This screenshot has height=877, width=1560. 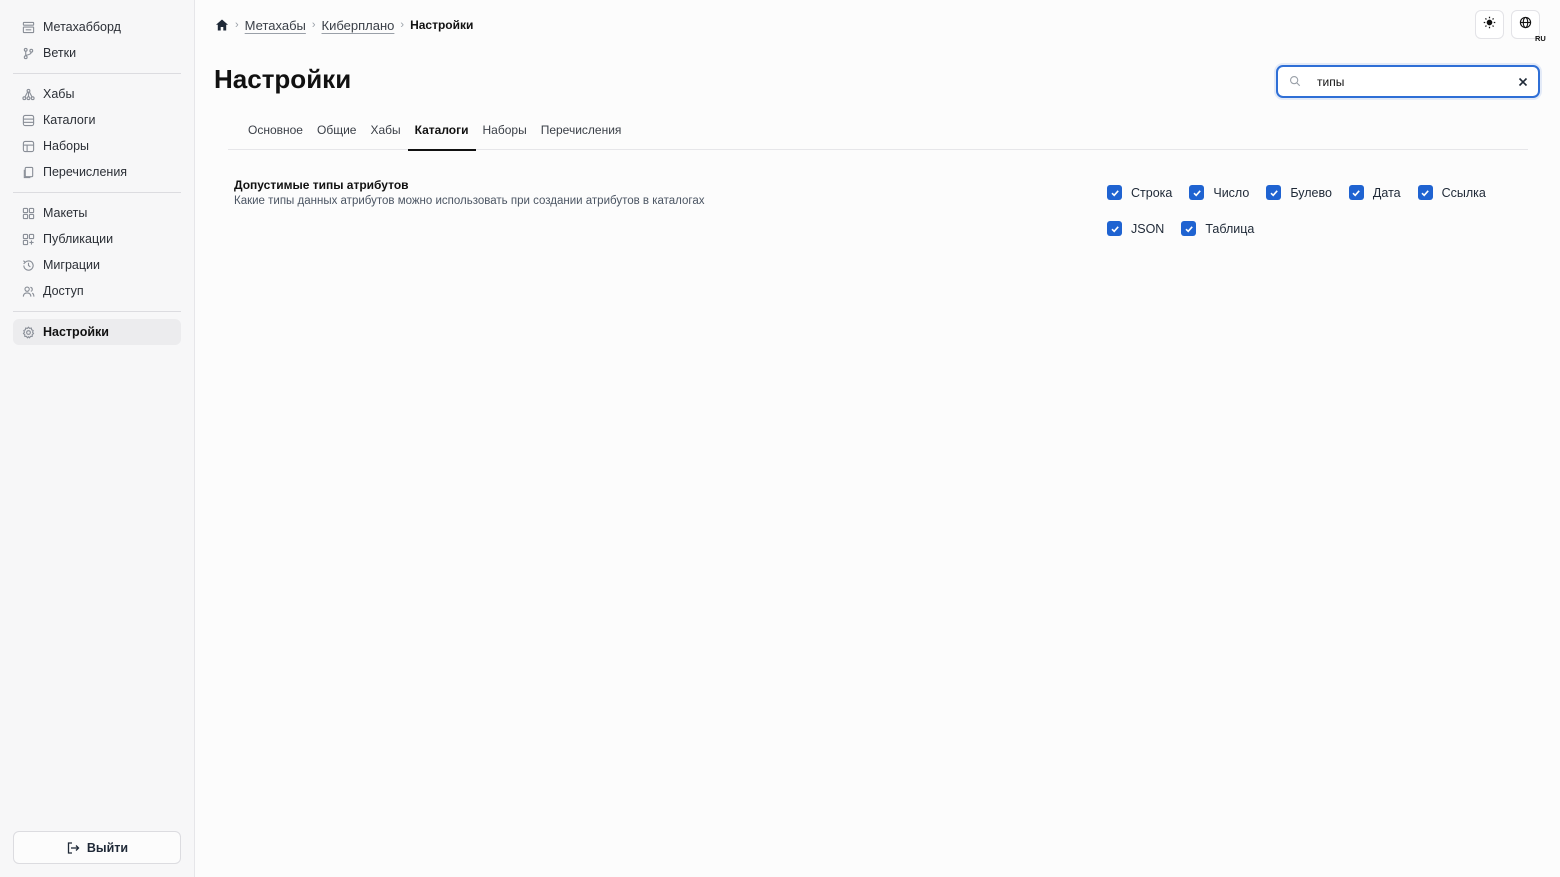 What do you see at coordinates (28, 94) in the screenshot?
I see `hub-icon` at bounding box center [28, 94].